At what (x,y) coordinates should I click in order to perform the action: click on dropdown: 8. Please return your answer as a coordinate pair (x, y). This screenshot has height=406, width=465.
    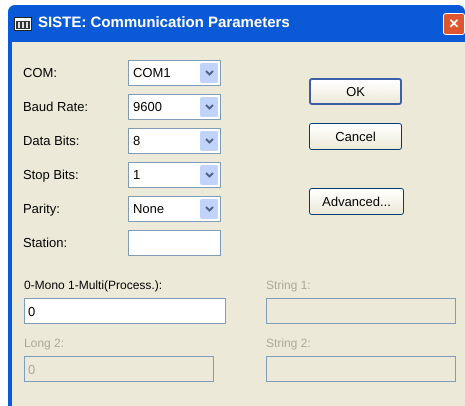
    Looking at the image, I should click on (174, 141).